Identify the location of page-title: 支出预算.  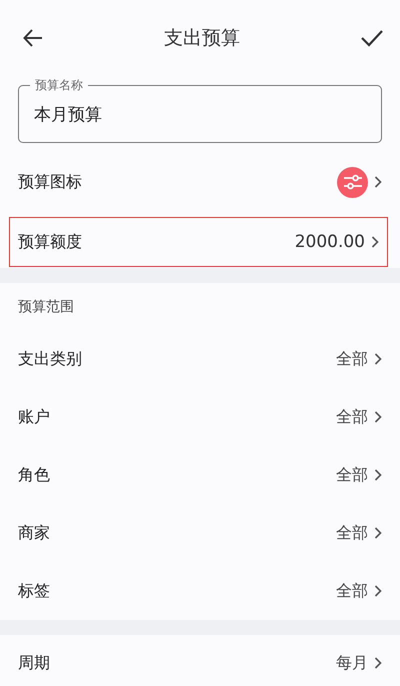
(202, 38).